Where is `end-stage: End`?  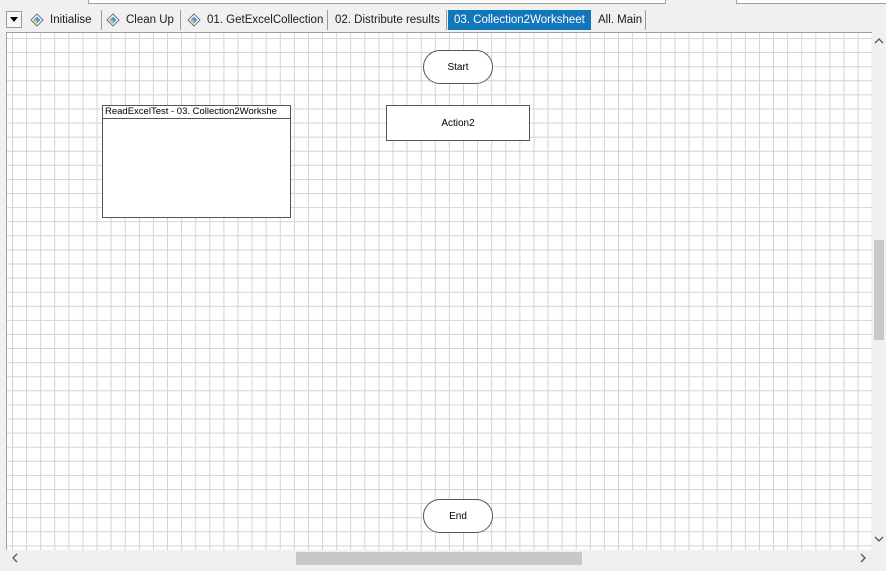 end-stage: End is located at coordinates (458, 516).